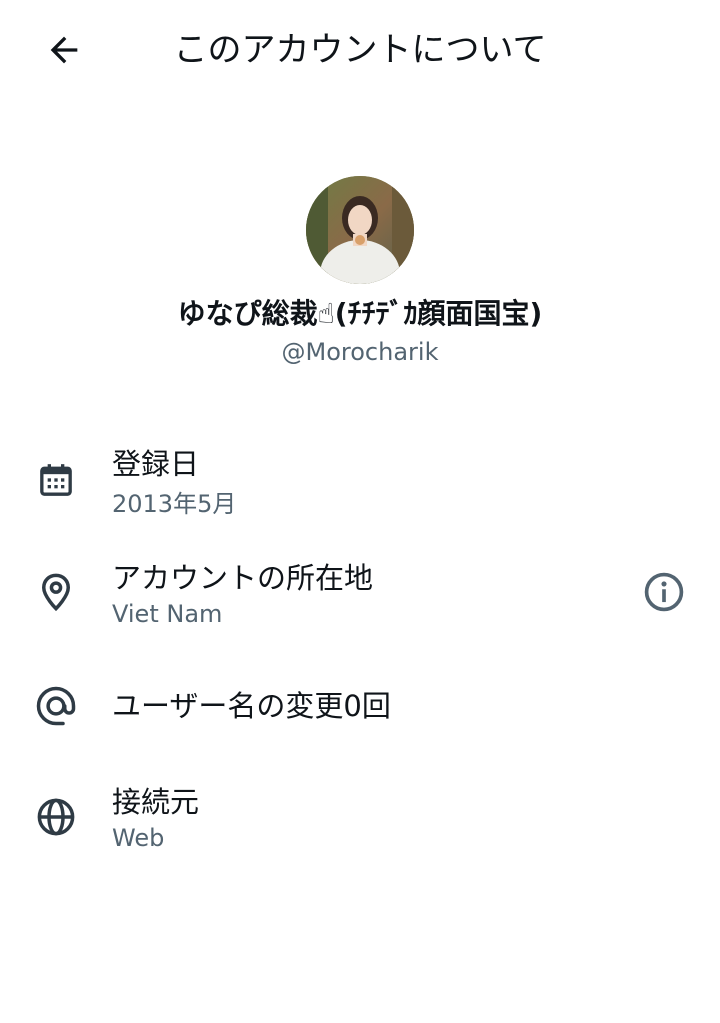 This screenshot has width=720, height=1023. What do you see at coordinates (138, 838) in the screenshot?
I see `connected-via-value: Web` at bounding box center [138, 838].